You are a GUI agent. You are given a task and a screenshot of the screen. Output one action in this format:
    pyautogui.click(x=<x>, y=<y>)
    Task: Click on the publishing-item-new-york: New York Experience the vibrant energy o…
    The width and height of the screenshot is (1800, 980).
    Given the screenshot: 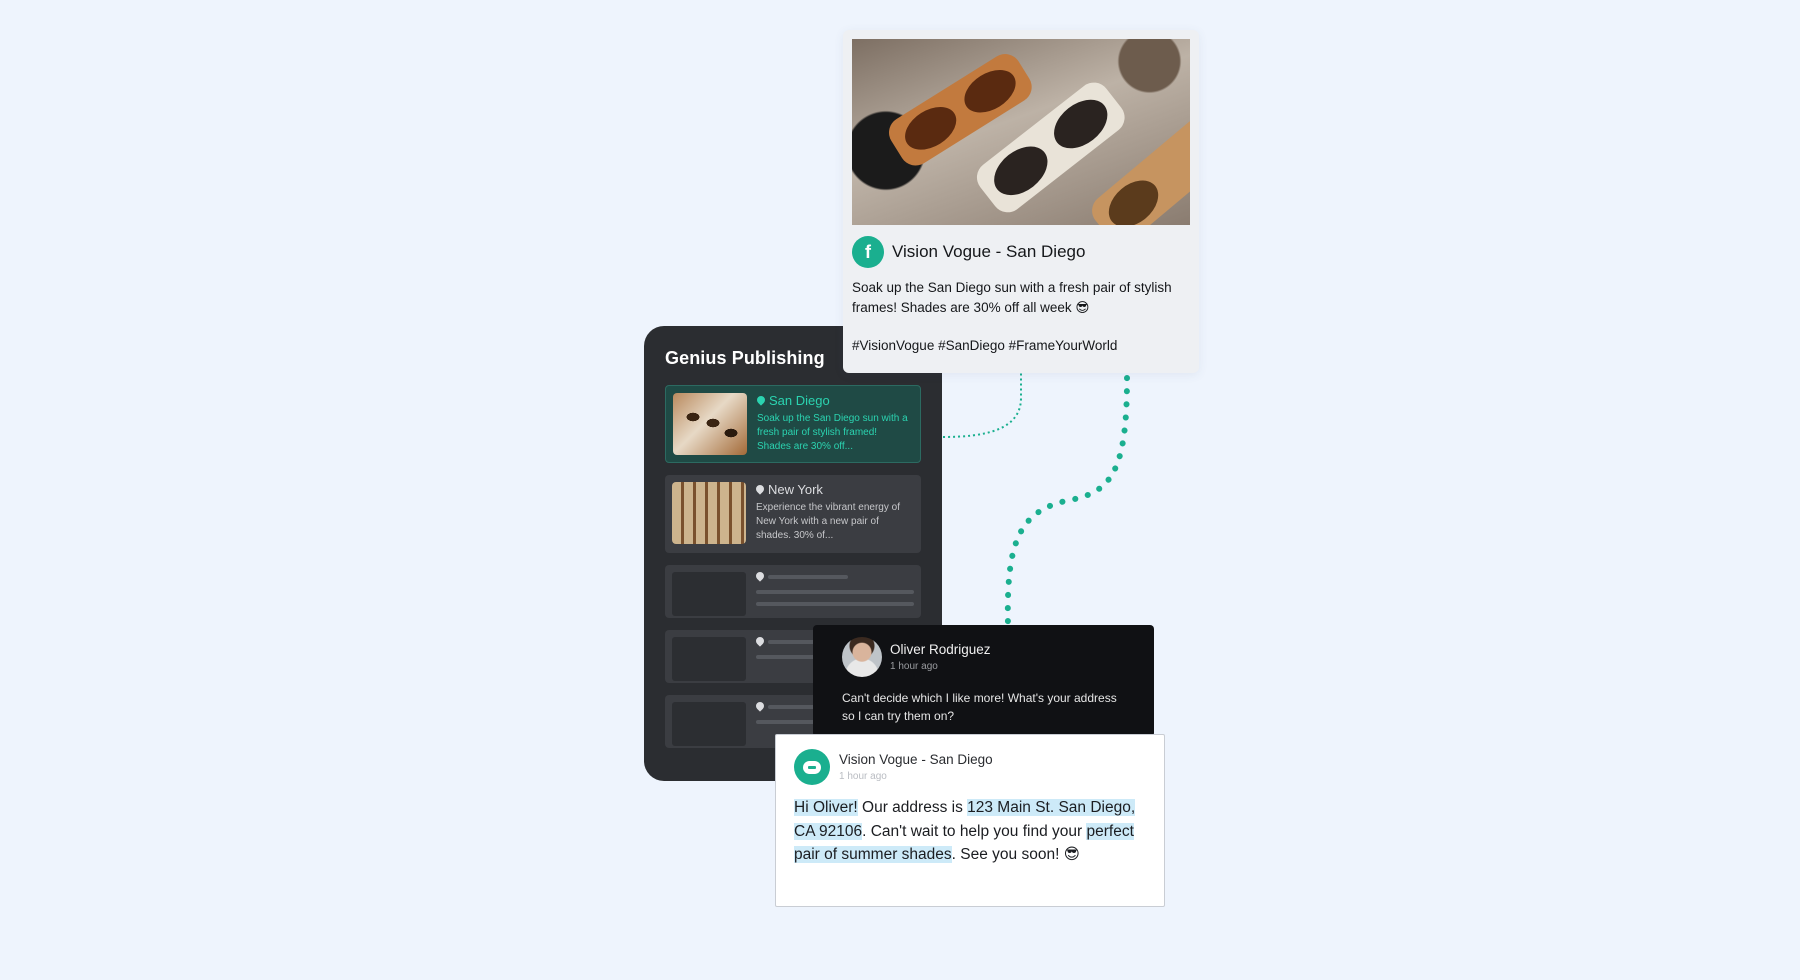 What is the action you would take?
    pyautogui.click(x=793, y=514)
    